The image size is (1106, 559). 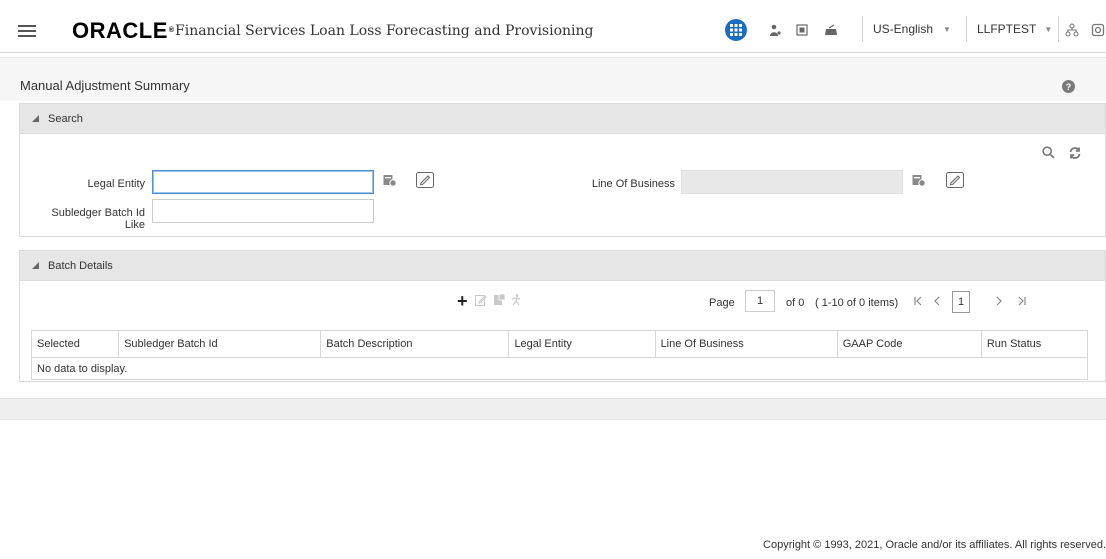 I want to click on page-number-button: 1, so click(x=961, y=302).